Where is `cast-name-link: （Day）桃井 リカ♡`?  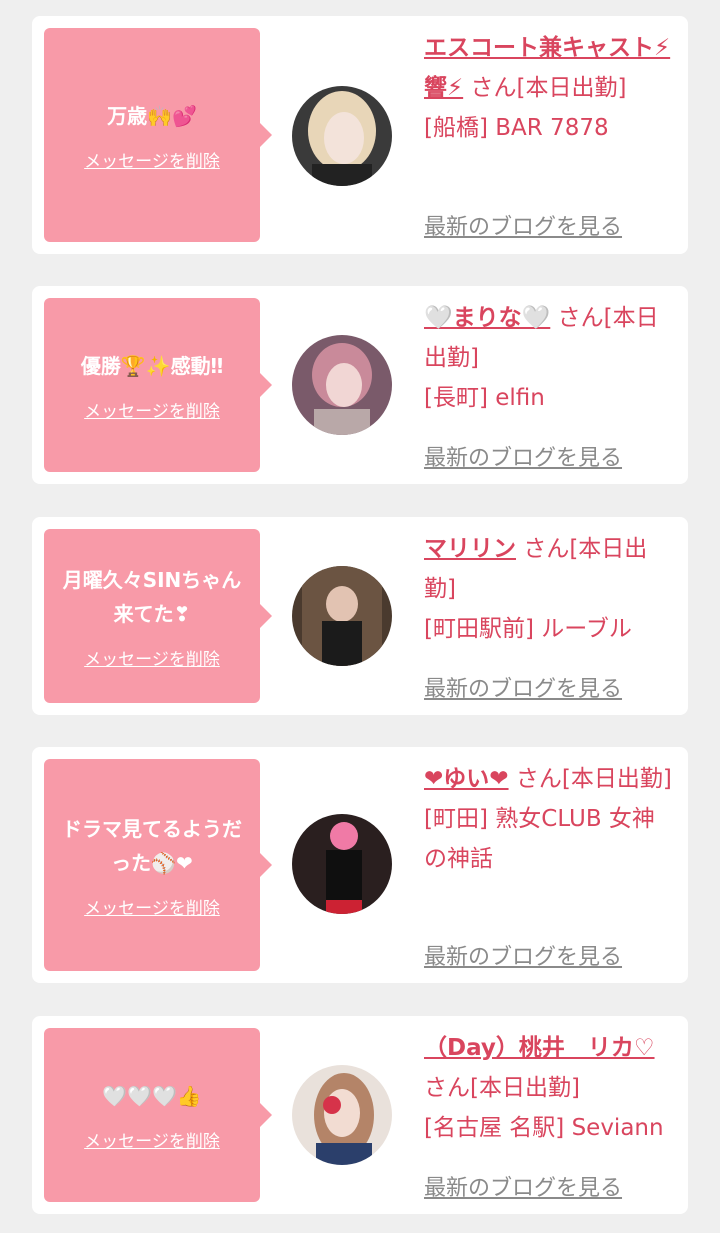 cast-name-link: （Day）桃井 リカ♡ is located at coordinates (539, 1048).